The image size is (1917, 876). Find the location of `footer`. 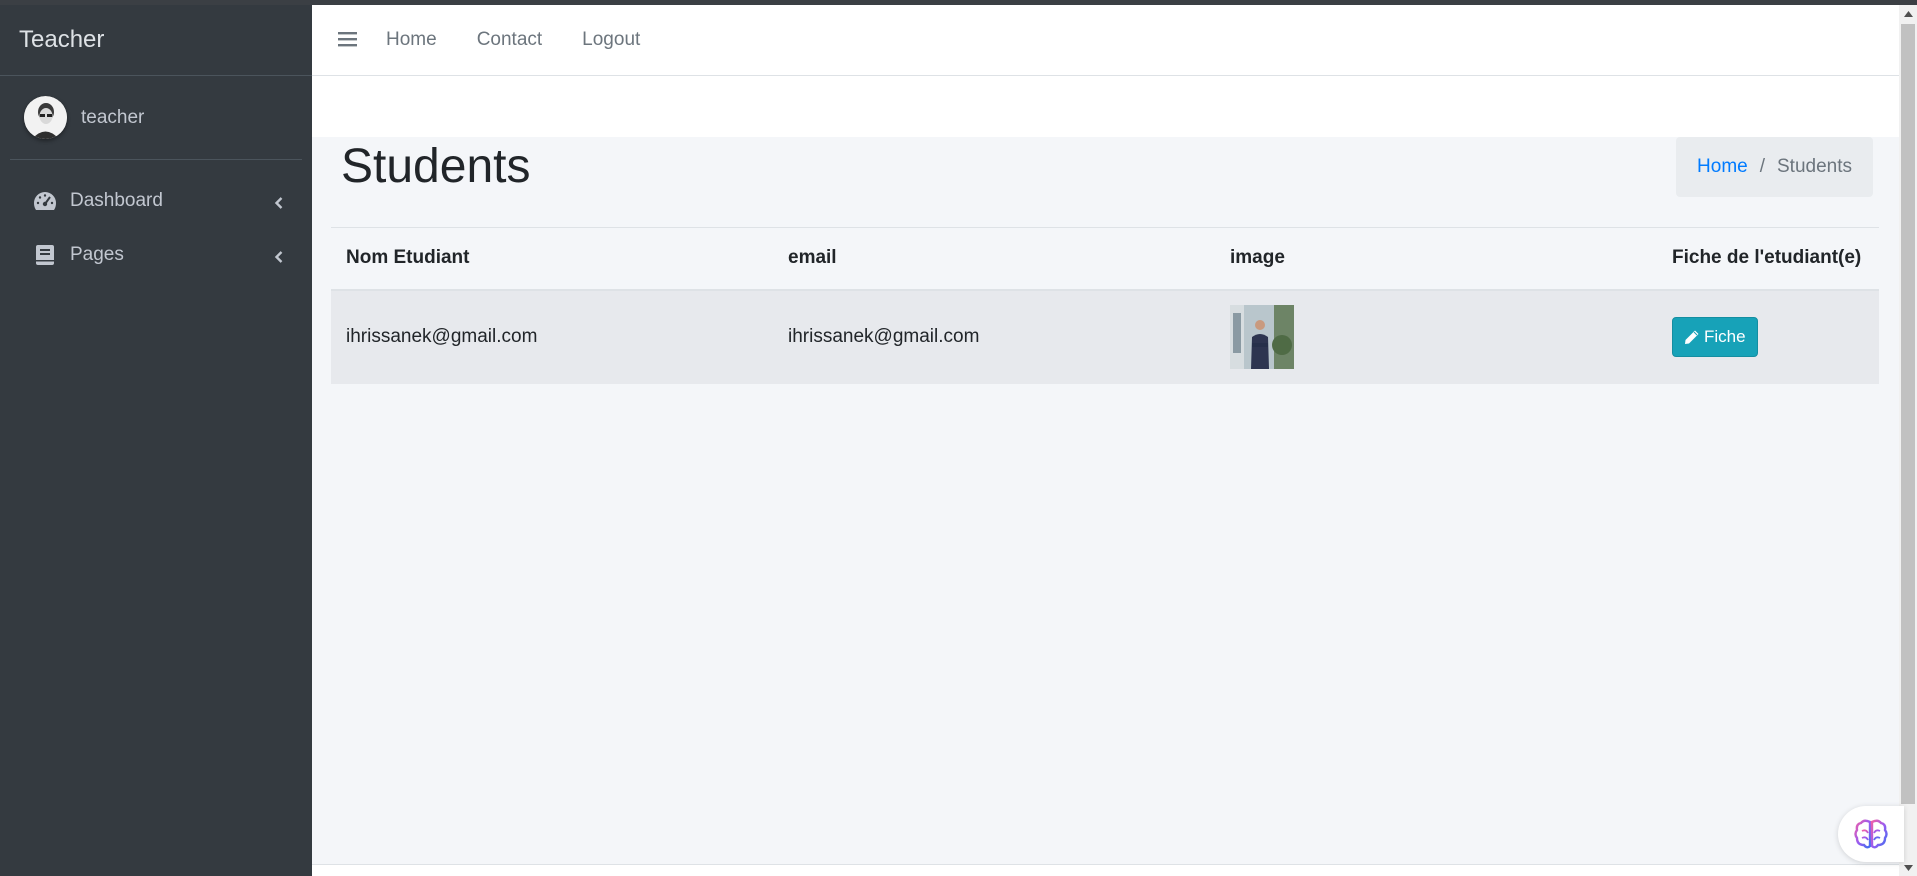

footer is located at coordinates (1105, 870).